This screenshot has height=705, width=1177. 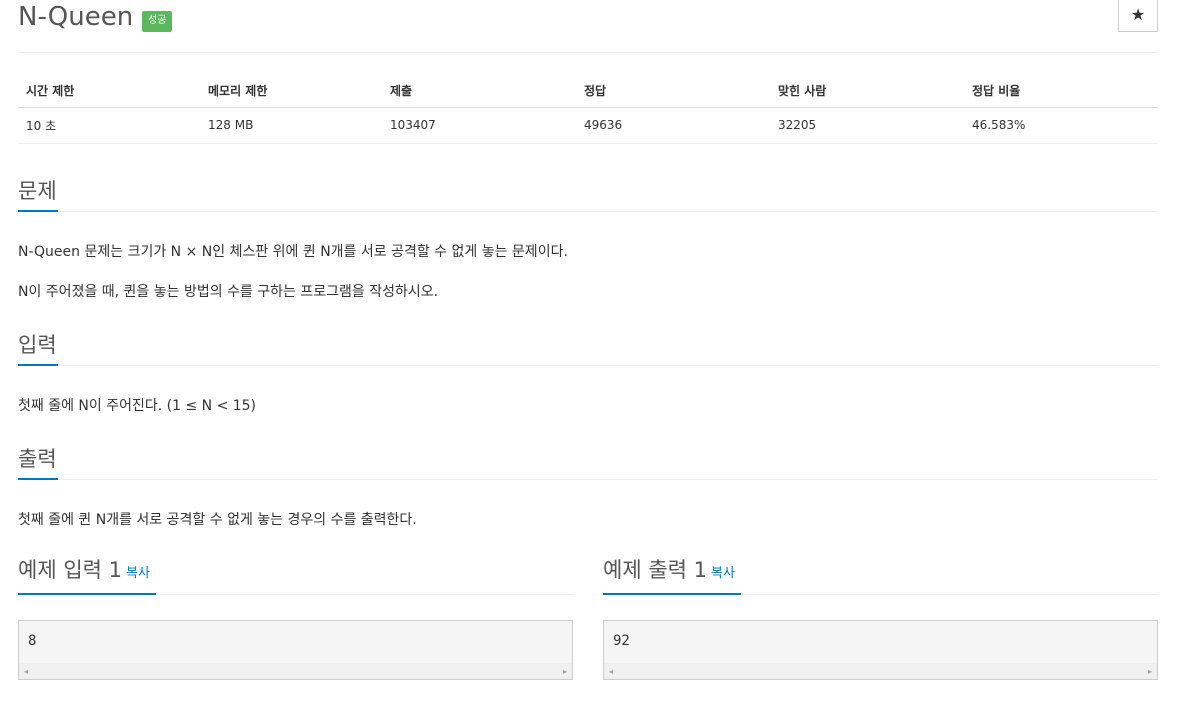 I want to click on sample-input-title: 예제 입력 1, so click(x=70, y=570).